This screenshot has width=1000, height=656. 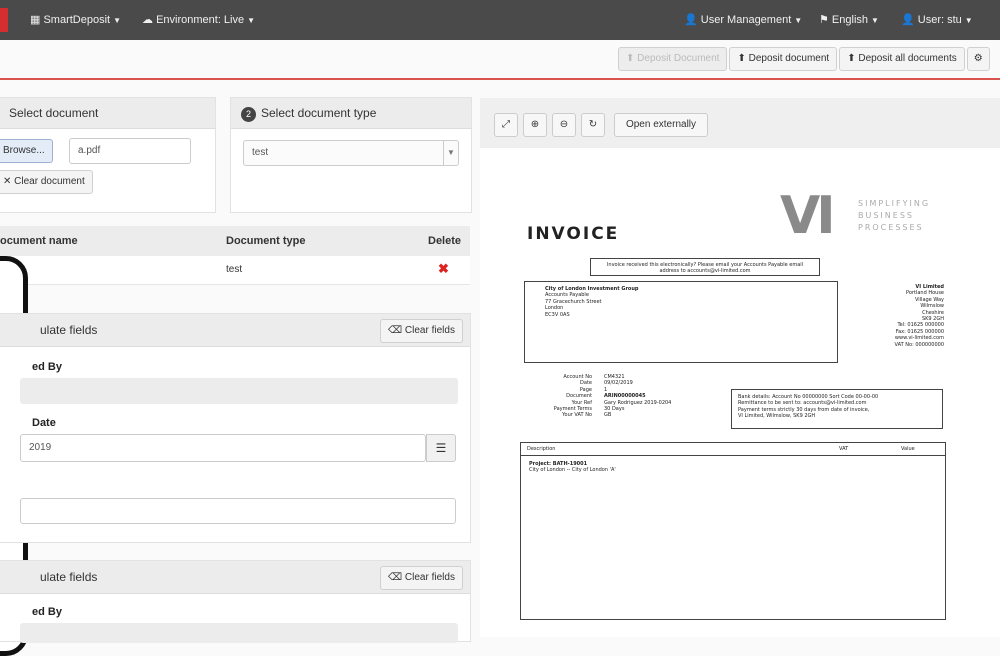 I want to click on documents-table-header: ocument name Document type Delete, so click(x=235, y=241).